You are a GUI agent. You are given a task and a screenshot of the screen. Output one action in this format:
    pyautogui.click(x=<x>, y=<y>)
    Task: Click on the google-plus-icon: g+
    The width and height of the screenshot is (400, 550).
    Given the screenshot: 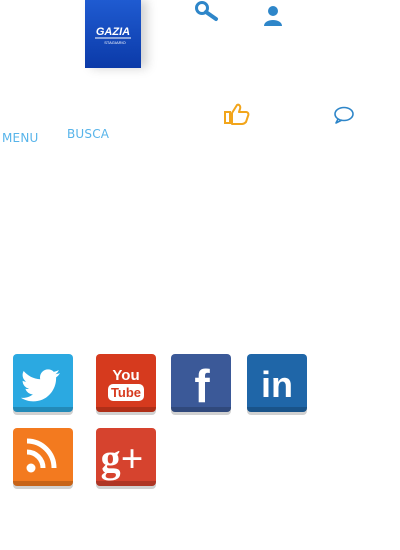 What is the action you would take?
    pyautogui.click(x=122, y=458)
    